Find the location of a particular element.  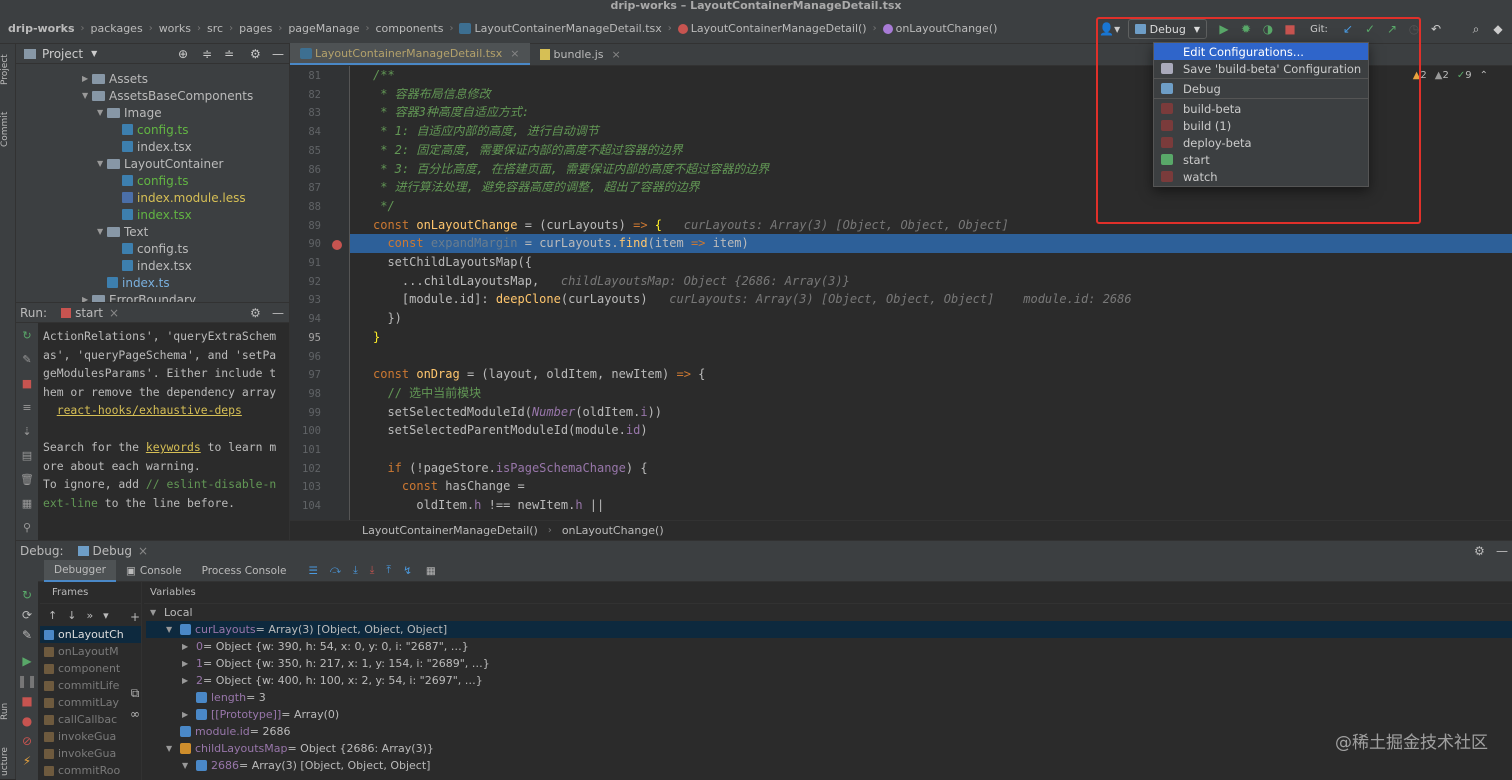

breadcrumb-pages: pages is located at coordinates (255, 28).